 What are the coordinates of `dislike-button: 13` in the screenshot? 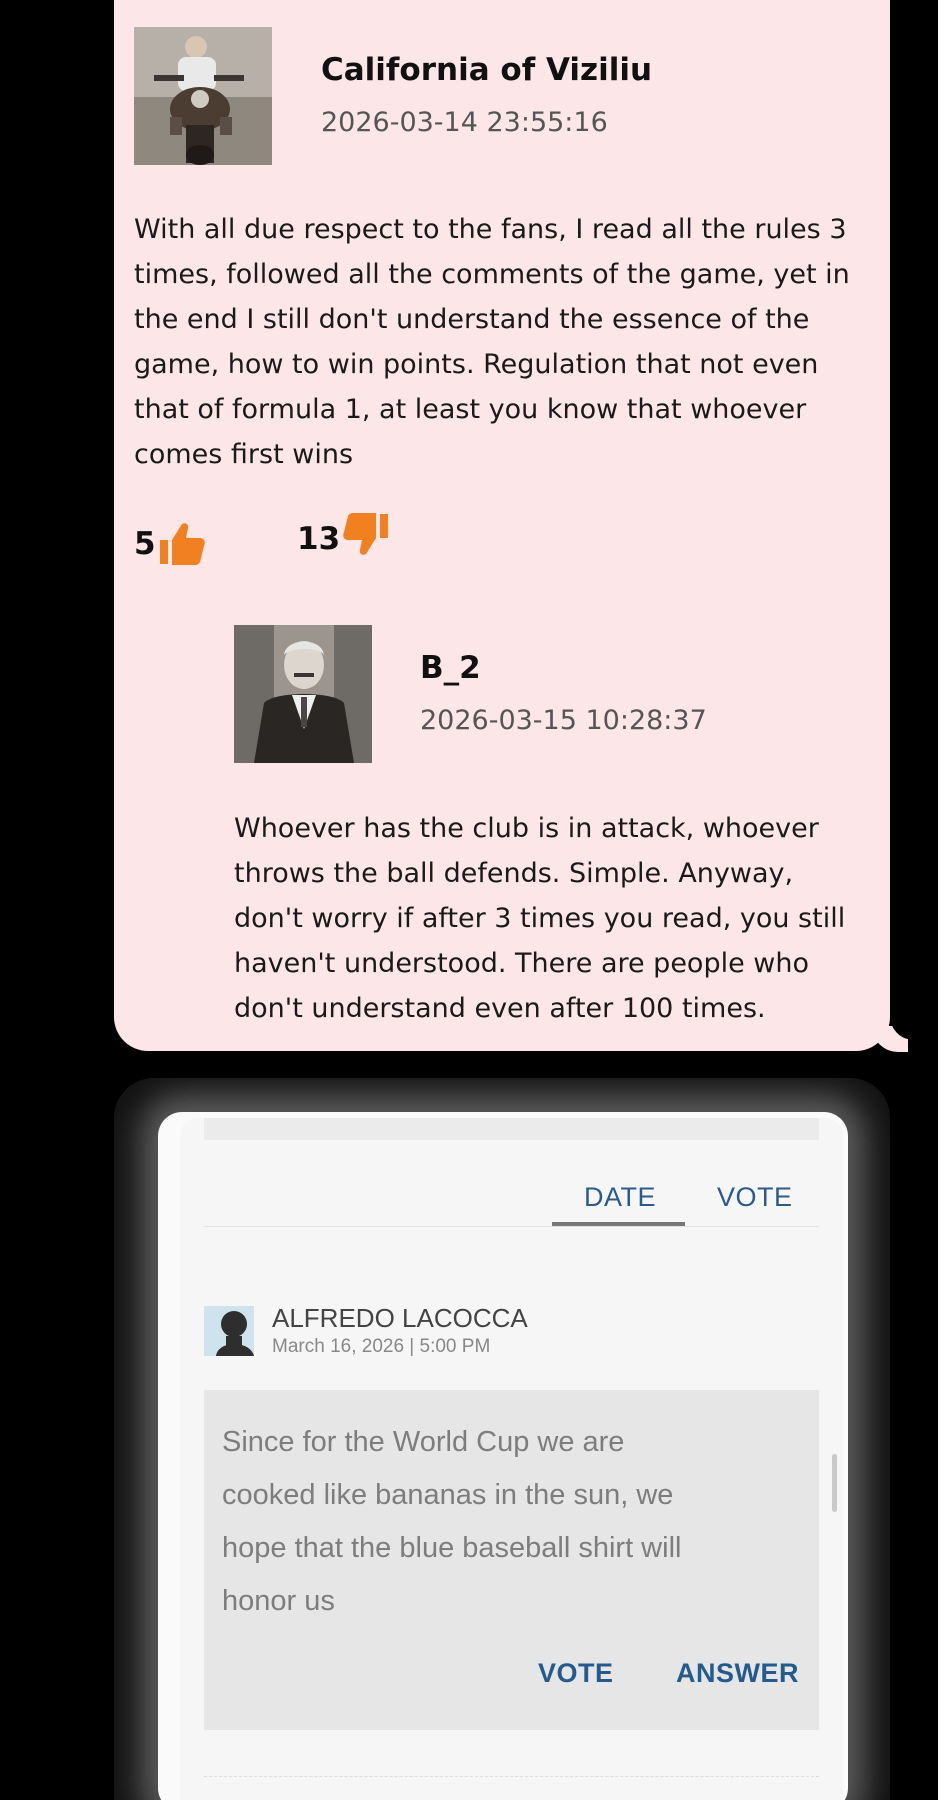 It's located at (343, 535).